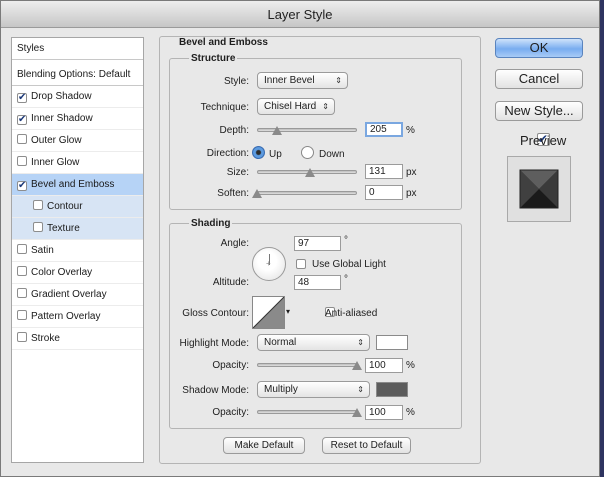 The image size is (604, 477). What do you see at coordinates (357, 365) in the screenshot?
I see `highlight-opacity-thumb` at bounding box center [357, 365].